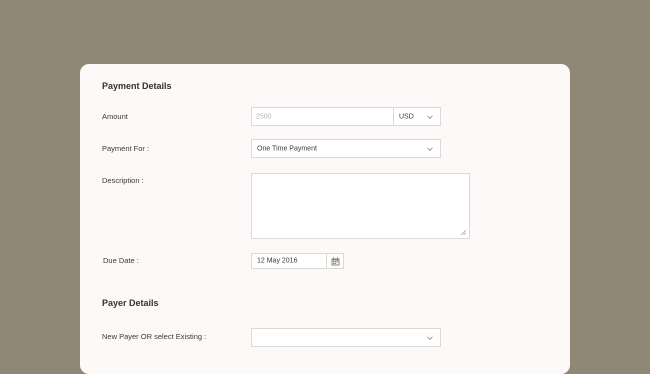 This screenshot has width=650, height=374. Describe the element at coordinates (115, 116) in the screenshot. I see `amount-label: Amount` at that location.